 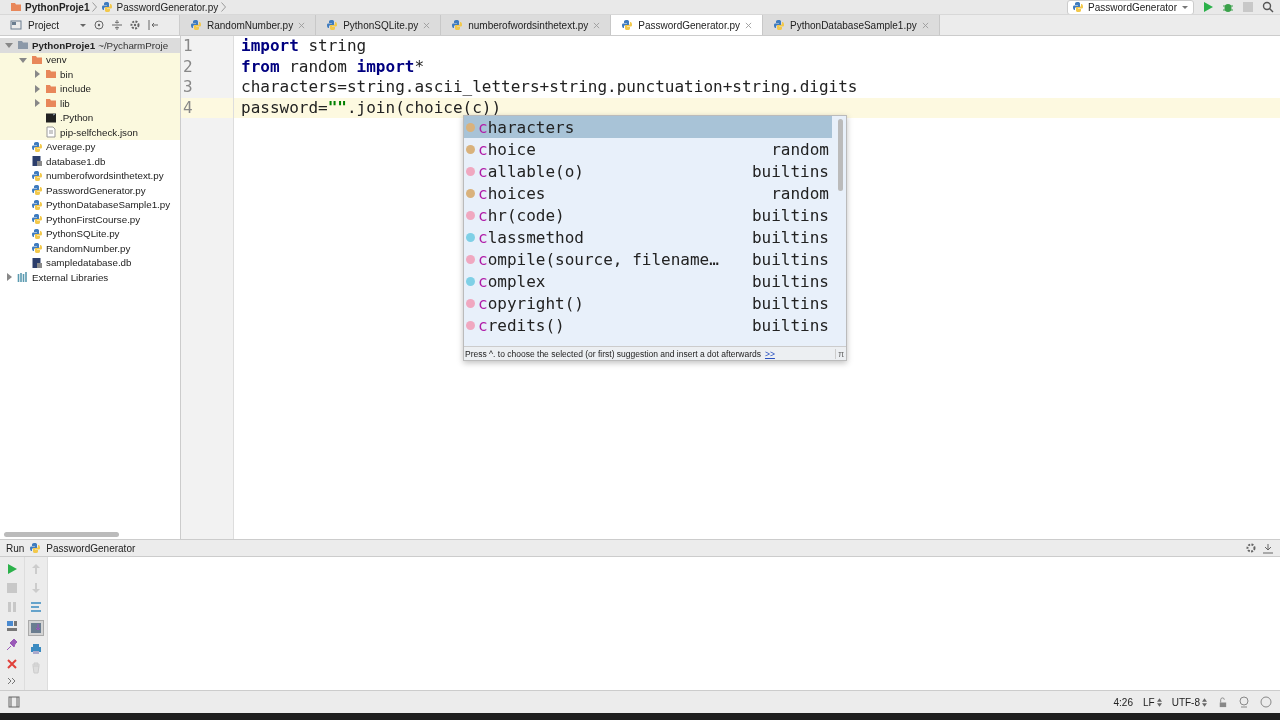 What do you see at coordinates (64, 45) in the screenshot?
I see `tree-item: PythonProje1` at bounding box center [64, 45].